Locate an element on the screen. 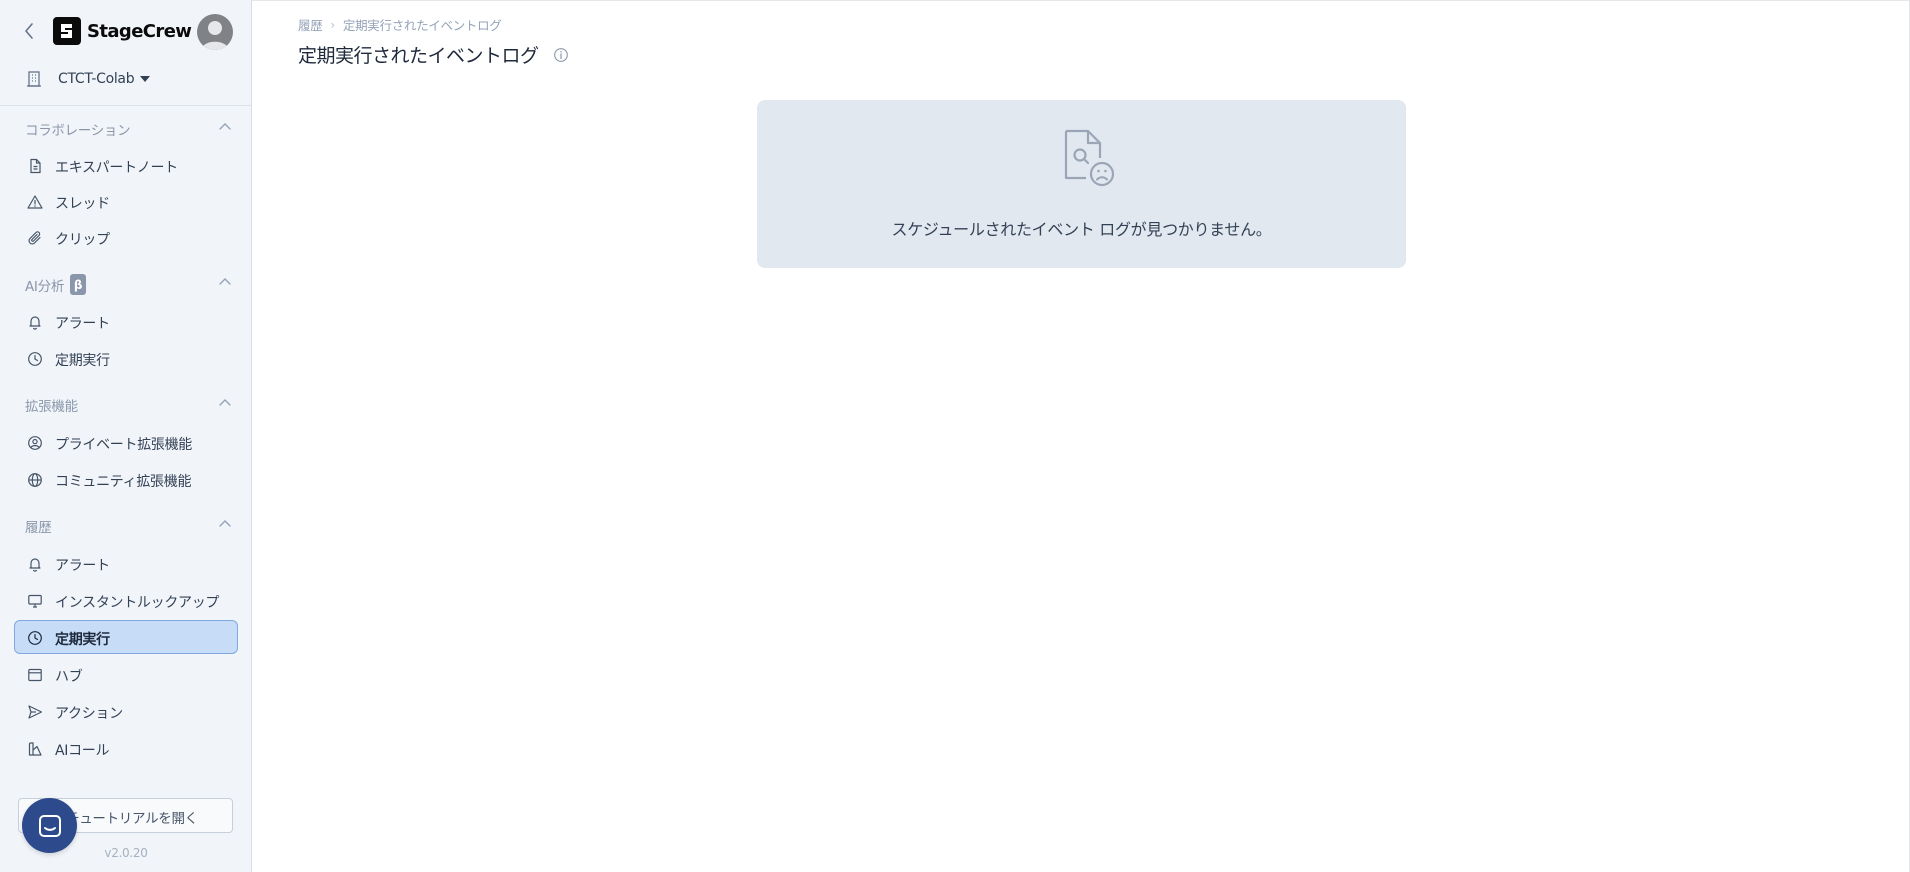 The image size is (1910, 872). section-title: 履歴 is located at coordinates (38, 528).